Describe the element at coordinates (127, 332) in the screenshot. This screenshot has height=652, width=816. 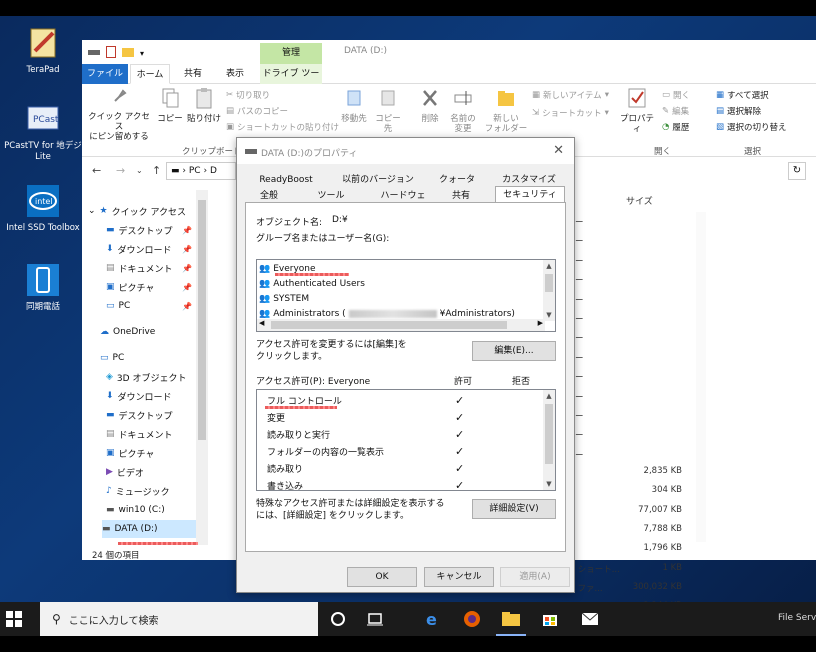
I see `nav-onedrive: ☁ OneDrive` at that location.